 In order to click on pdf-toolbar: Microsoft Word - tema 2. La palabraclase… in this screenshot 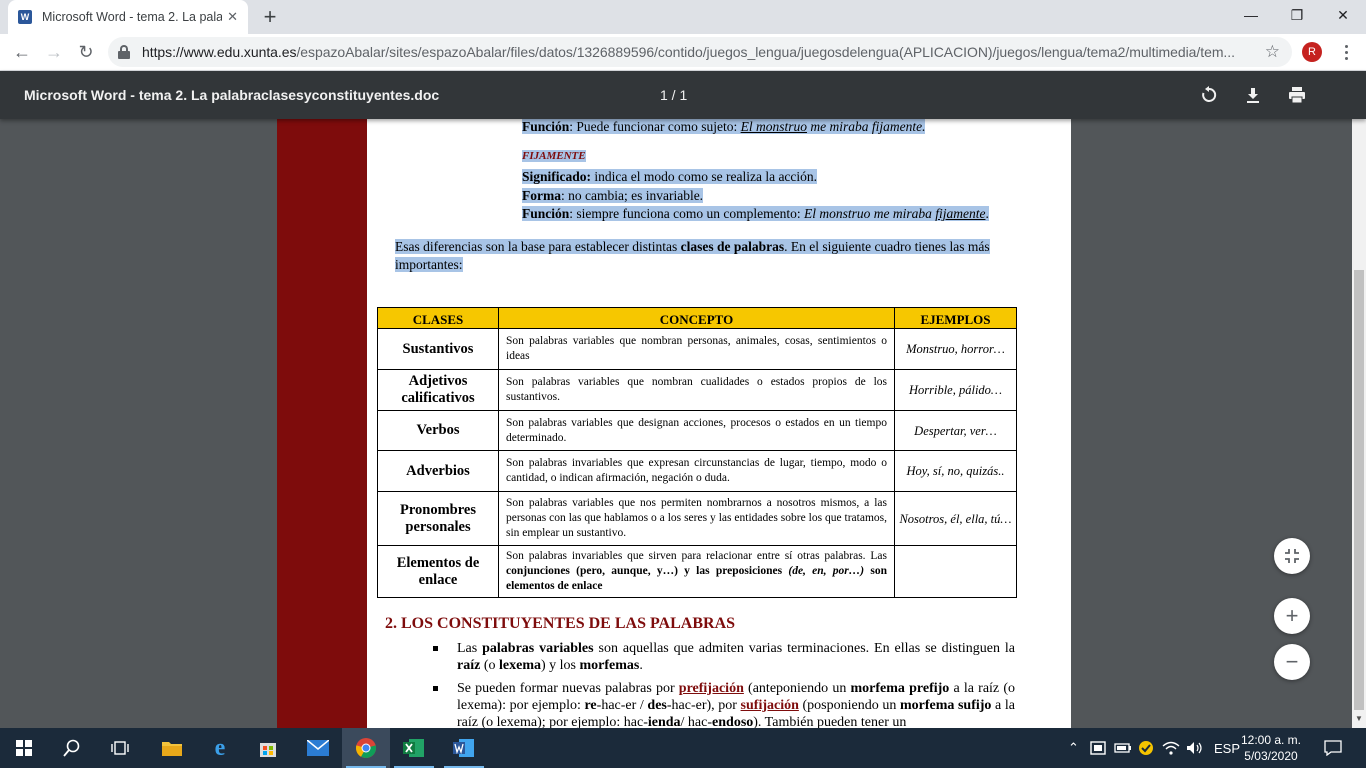, I will do `click(683, 95)`.